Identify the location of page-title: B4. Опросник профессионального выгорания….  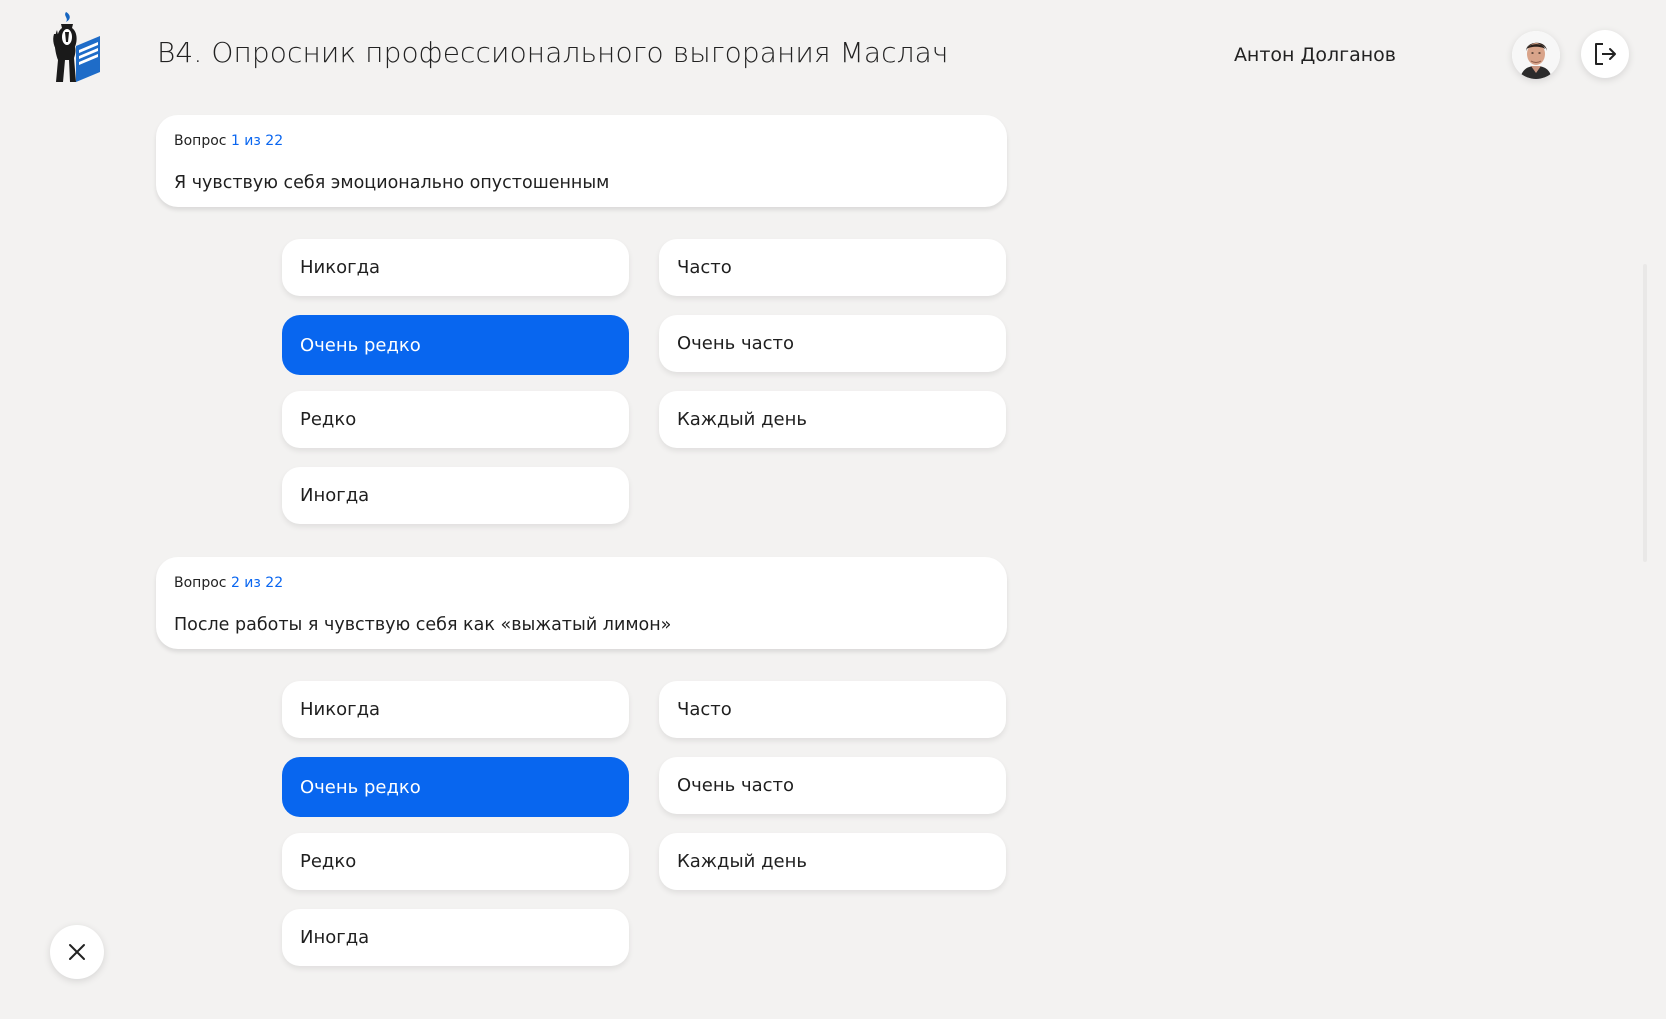
(553, 52).